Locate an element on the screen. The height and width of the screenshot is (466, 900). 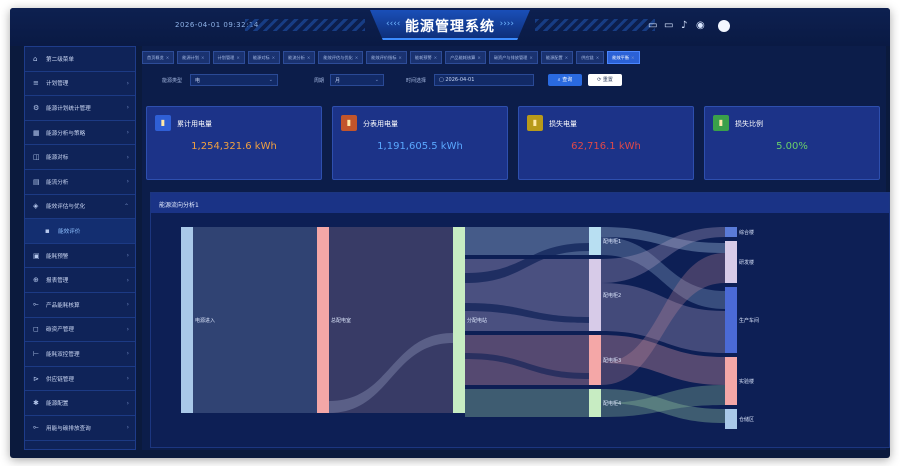
query-button: ⌕ 查询 is located at coordinates (565, 80).